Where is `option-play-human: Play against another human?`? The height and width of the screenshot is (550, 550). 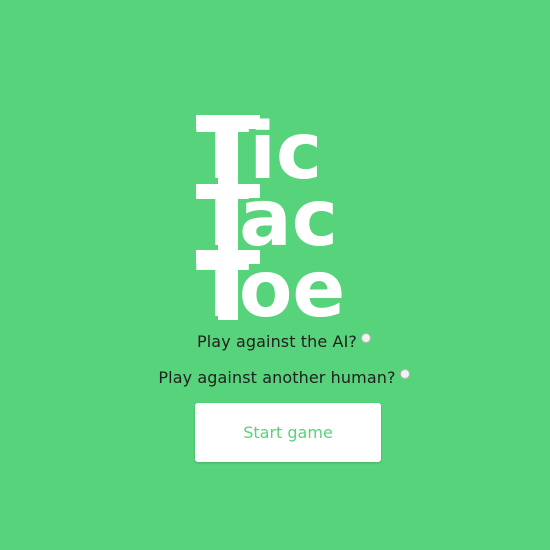
option-play-human: Play against another human? is located at coordinates (279, 377).